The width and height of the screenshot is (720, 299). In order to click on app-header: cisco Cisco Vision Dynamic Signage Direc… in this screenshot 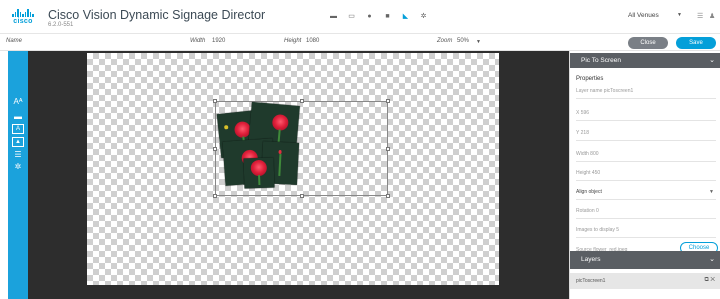, I will do `click(360, 17)`.